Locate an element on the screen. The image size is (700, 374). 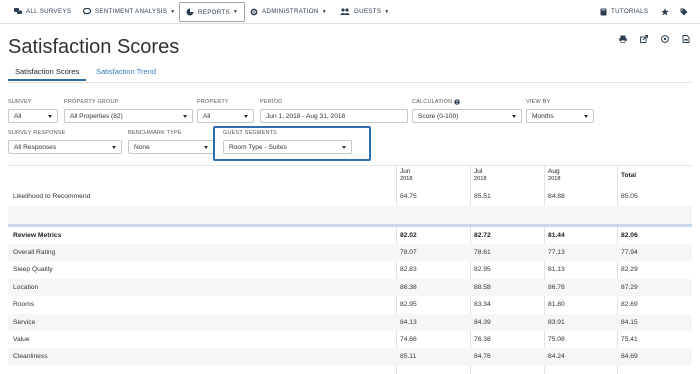
row-label: Likelihood to Recommend is located at coordinates (52, 197).